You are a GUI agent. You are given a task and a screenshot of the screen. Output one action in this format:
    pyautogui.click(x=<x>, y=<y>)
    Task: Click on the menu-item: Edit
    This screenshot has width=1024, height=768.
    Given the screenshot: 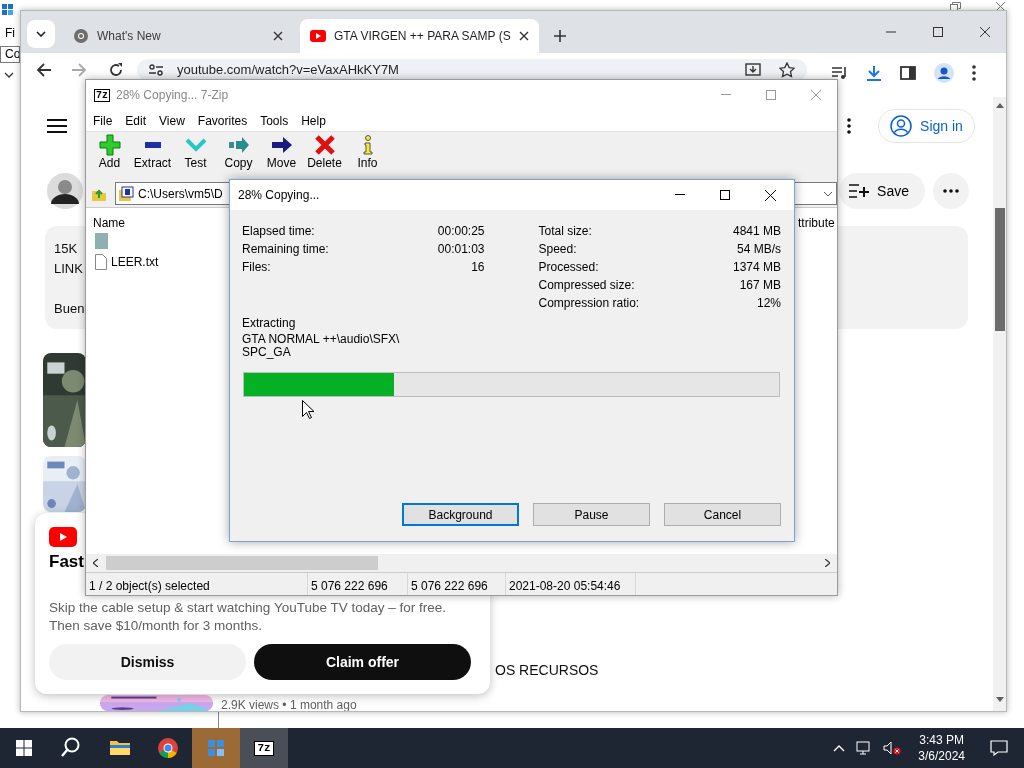 What is the action you would take?
    pyautogui.click(x=136, y=120)
    